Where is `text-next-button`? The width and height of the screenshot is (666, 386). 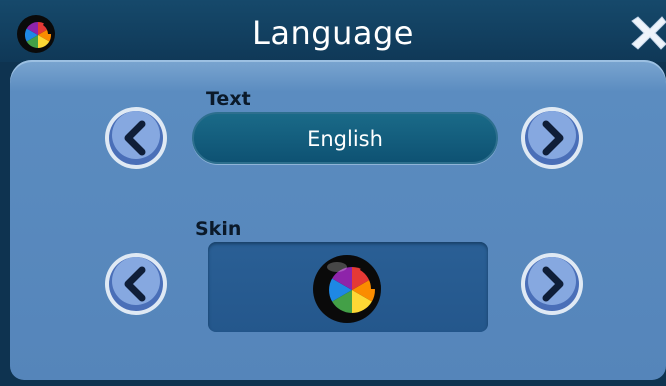 text-next-button is located at coordinates (552, 138).